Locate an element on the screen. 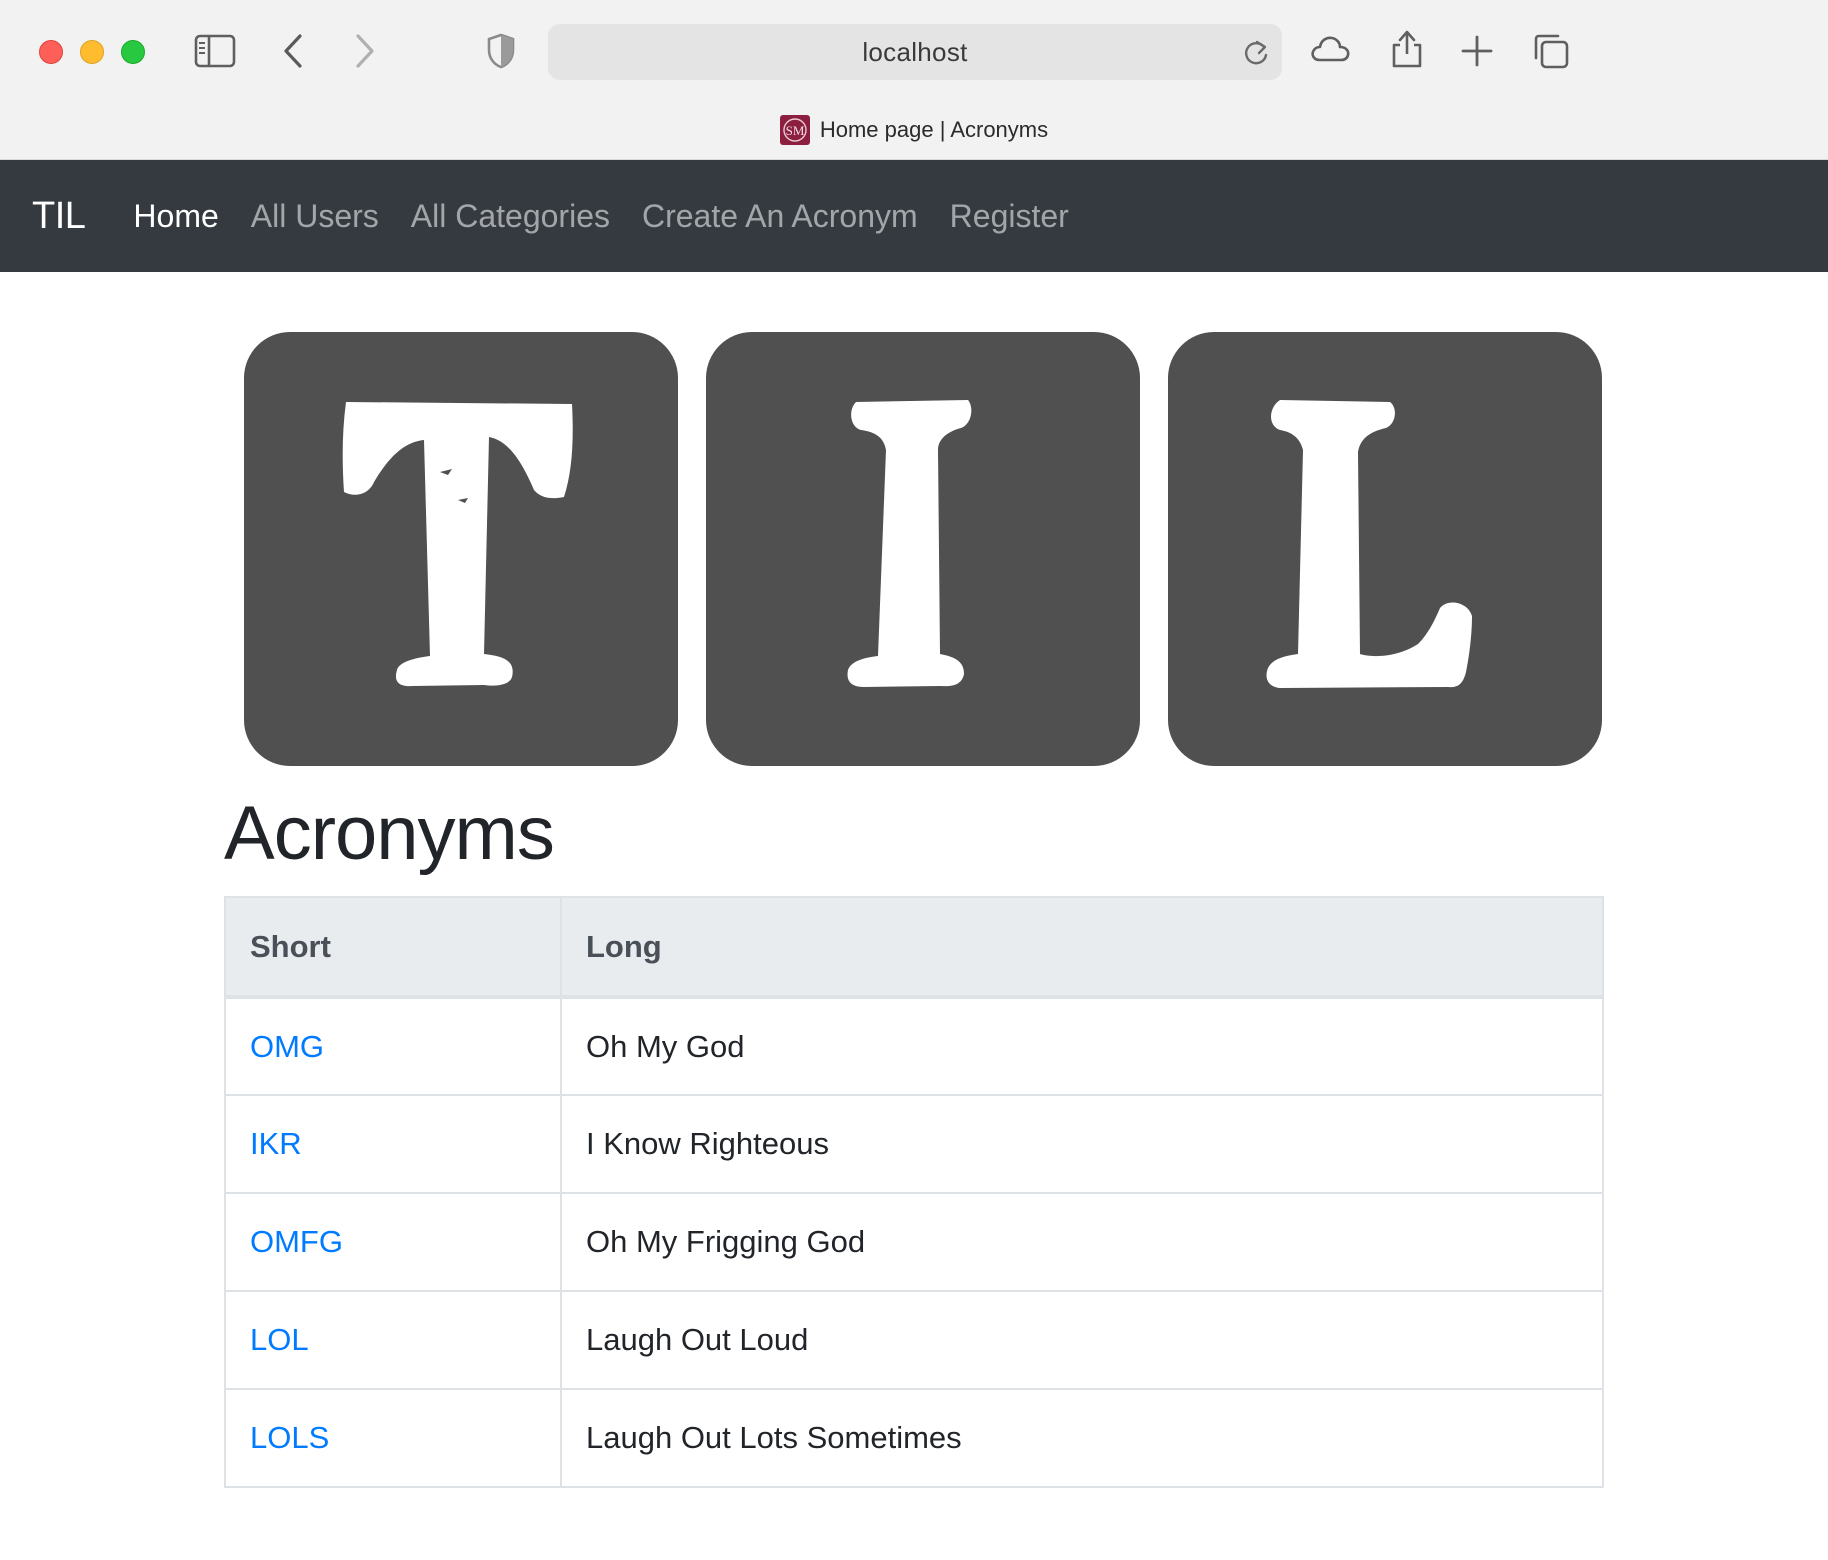 This screenshot has height=1560, width=1828. minimize-window-button is located at coordinates (92, 52).